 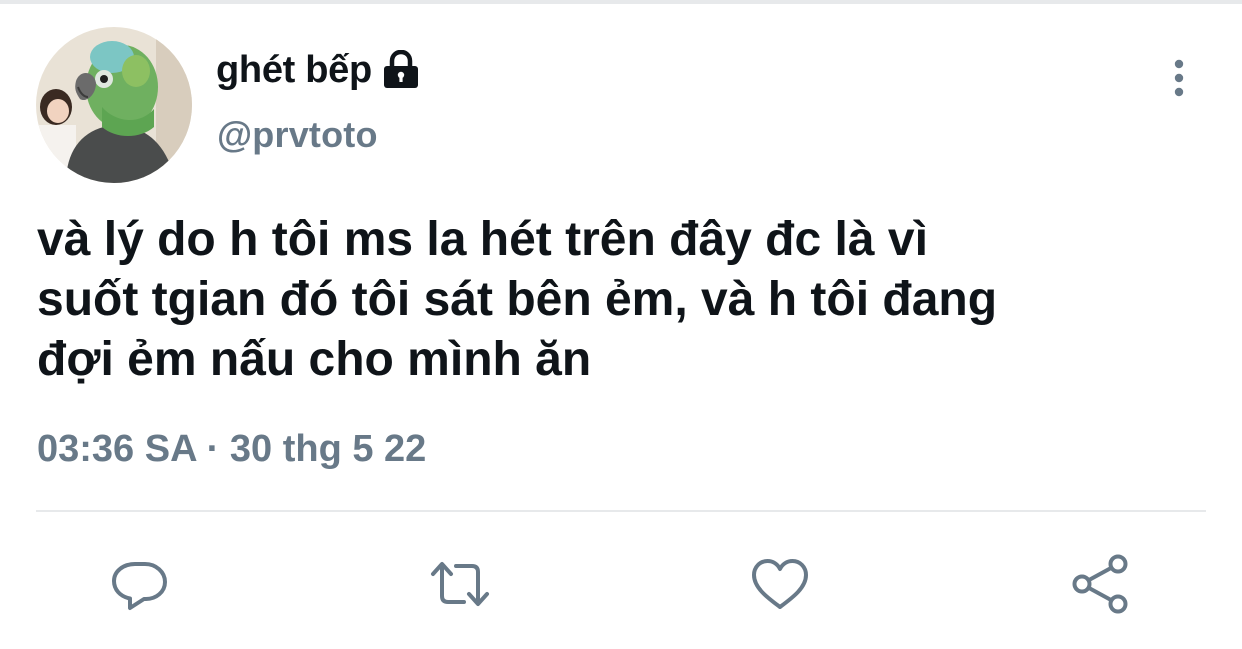 What do you see at coordinates (401, 69) in the screenshot?
I see `lock-icon` at bounding box center [401, 69].